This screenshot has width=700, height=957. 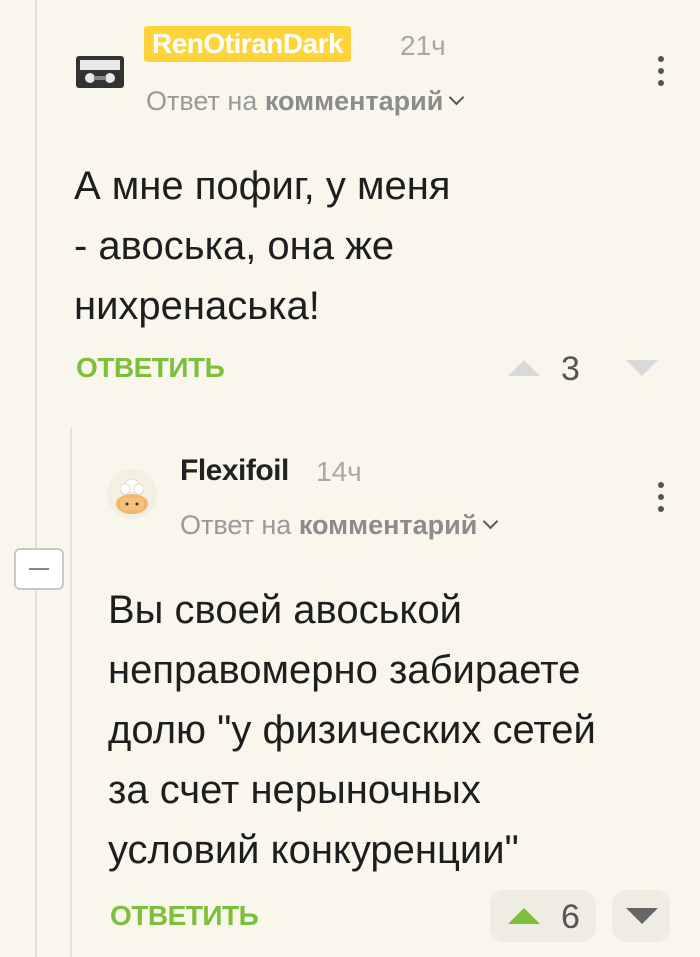 What do you see at coordinates (294, 790) in the screenshot?
I see `comment-line: за счет нерыночных` at bounding box center [294, 790].